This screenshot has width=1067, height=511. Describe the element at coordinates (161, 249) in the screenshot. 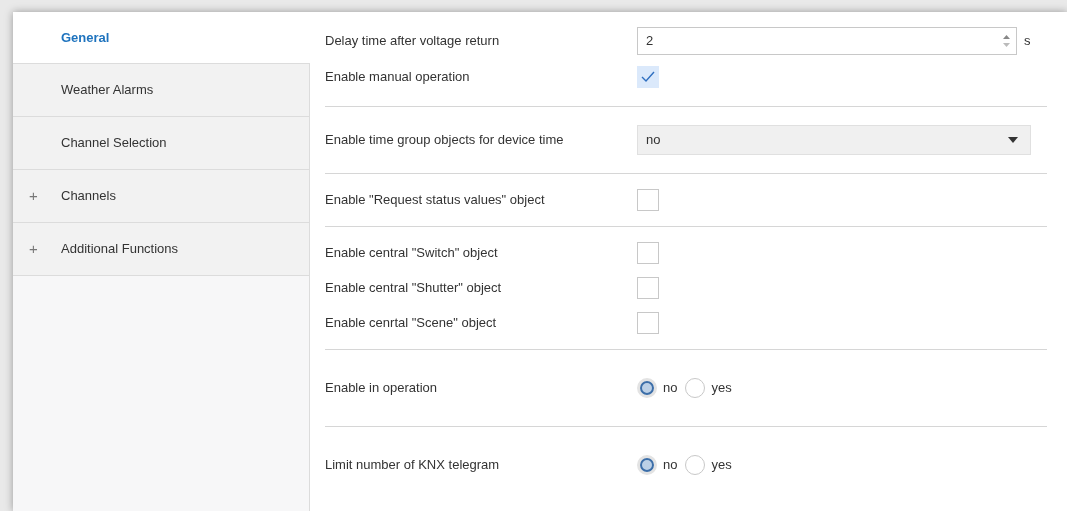

I see `sidebar-item: + Additional Functions` at that location.